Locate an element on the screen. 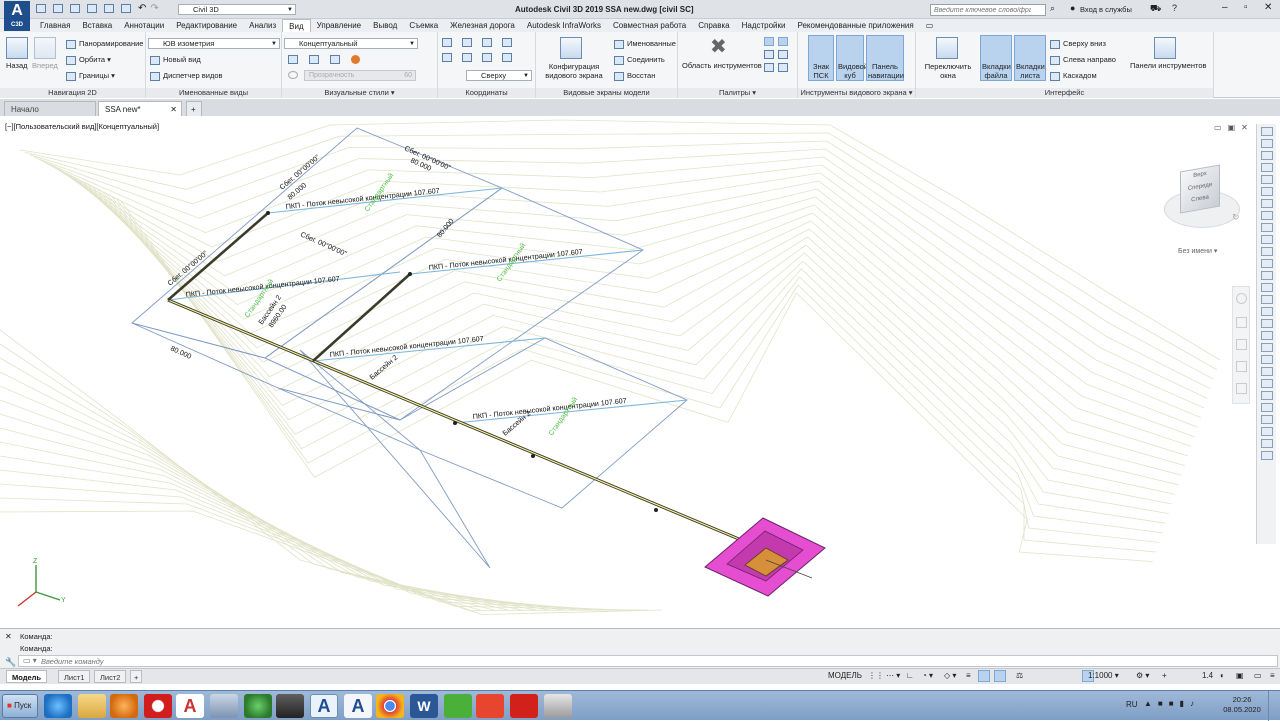 This screenshot has width=1280, height=721. video-icon is located at coordinates (290, 706).